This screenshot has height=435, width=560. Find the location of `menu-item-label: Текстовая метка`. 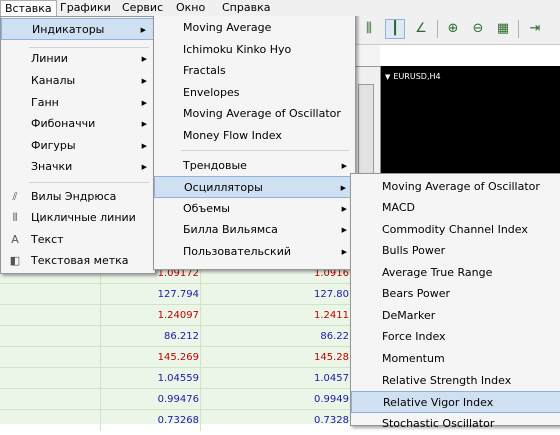

menu-item-label: Текстовая метка is located at coordinates (80, 260).